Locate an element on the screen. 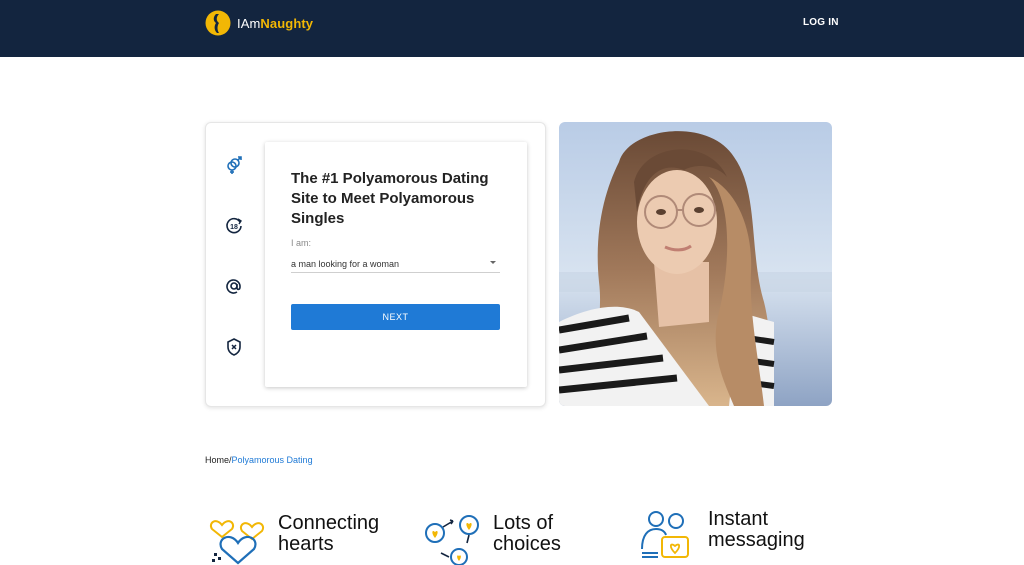 This screenshot has width=1024, height=565. iam-select: a man looking for a woman is located at coordinates (395, 263).